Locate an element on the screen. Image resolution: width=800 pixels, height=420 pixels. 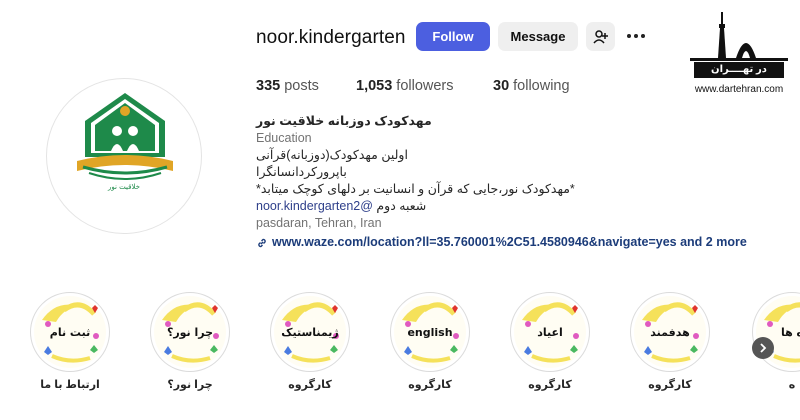
highlight-cover: ثبت نام is located at coordinates (70, 332).